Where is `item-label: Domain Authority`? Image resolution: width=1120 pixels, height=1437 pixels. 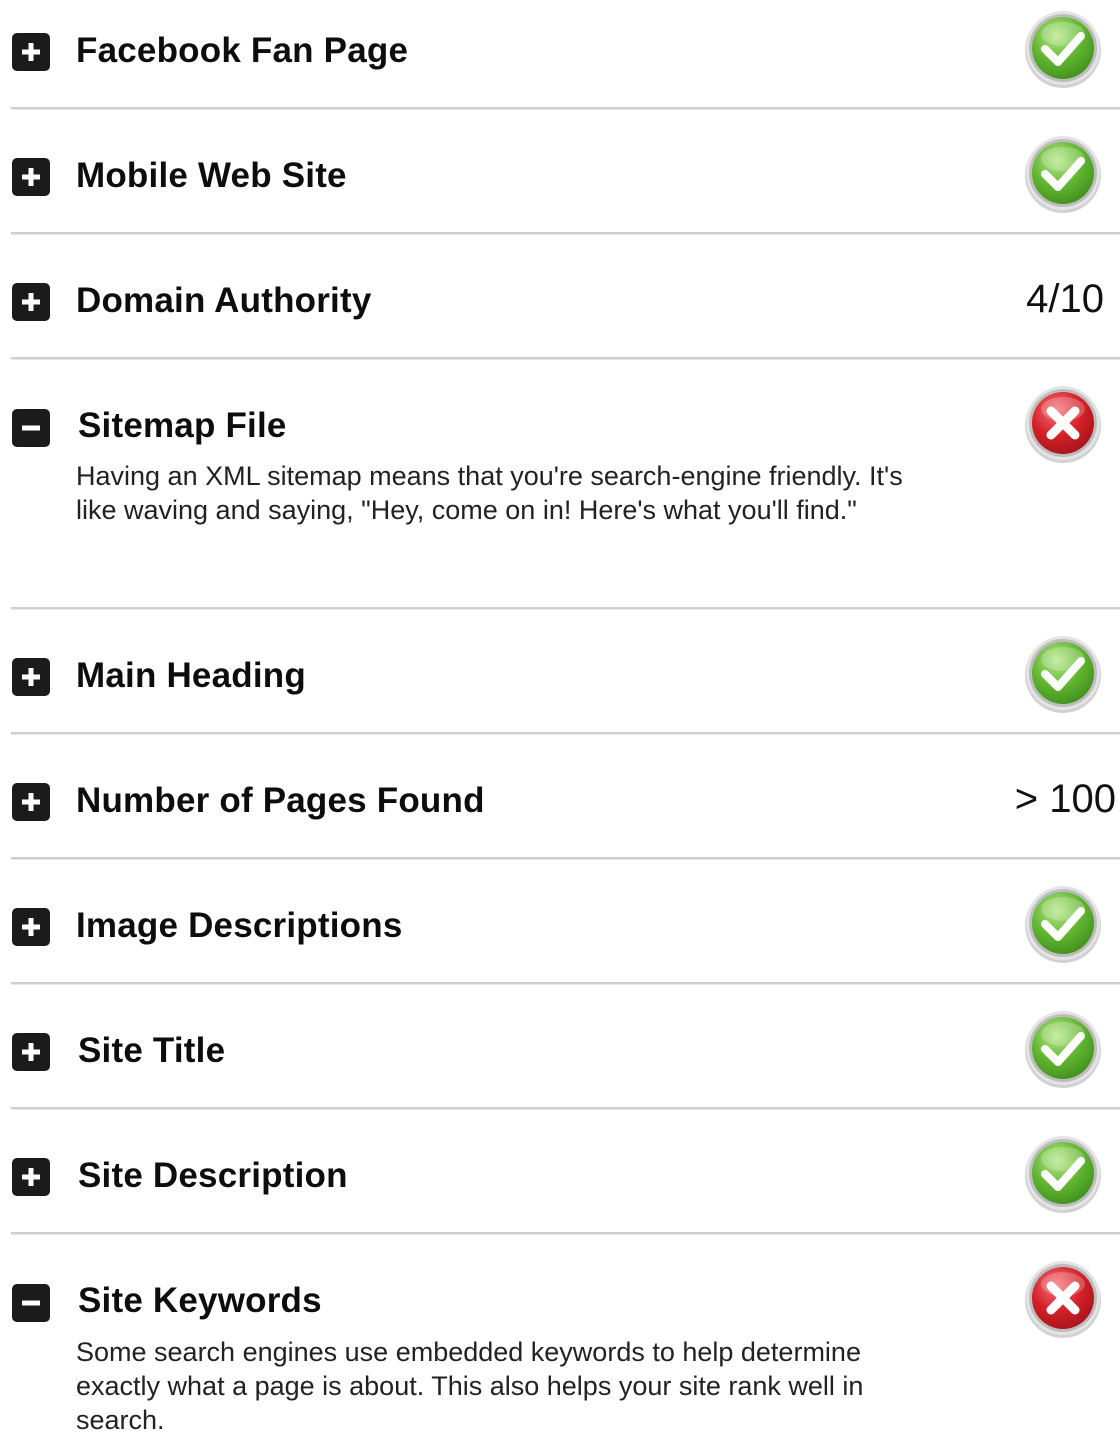 item-label: Domain Authority is located at coordinates (224, 300).